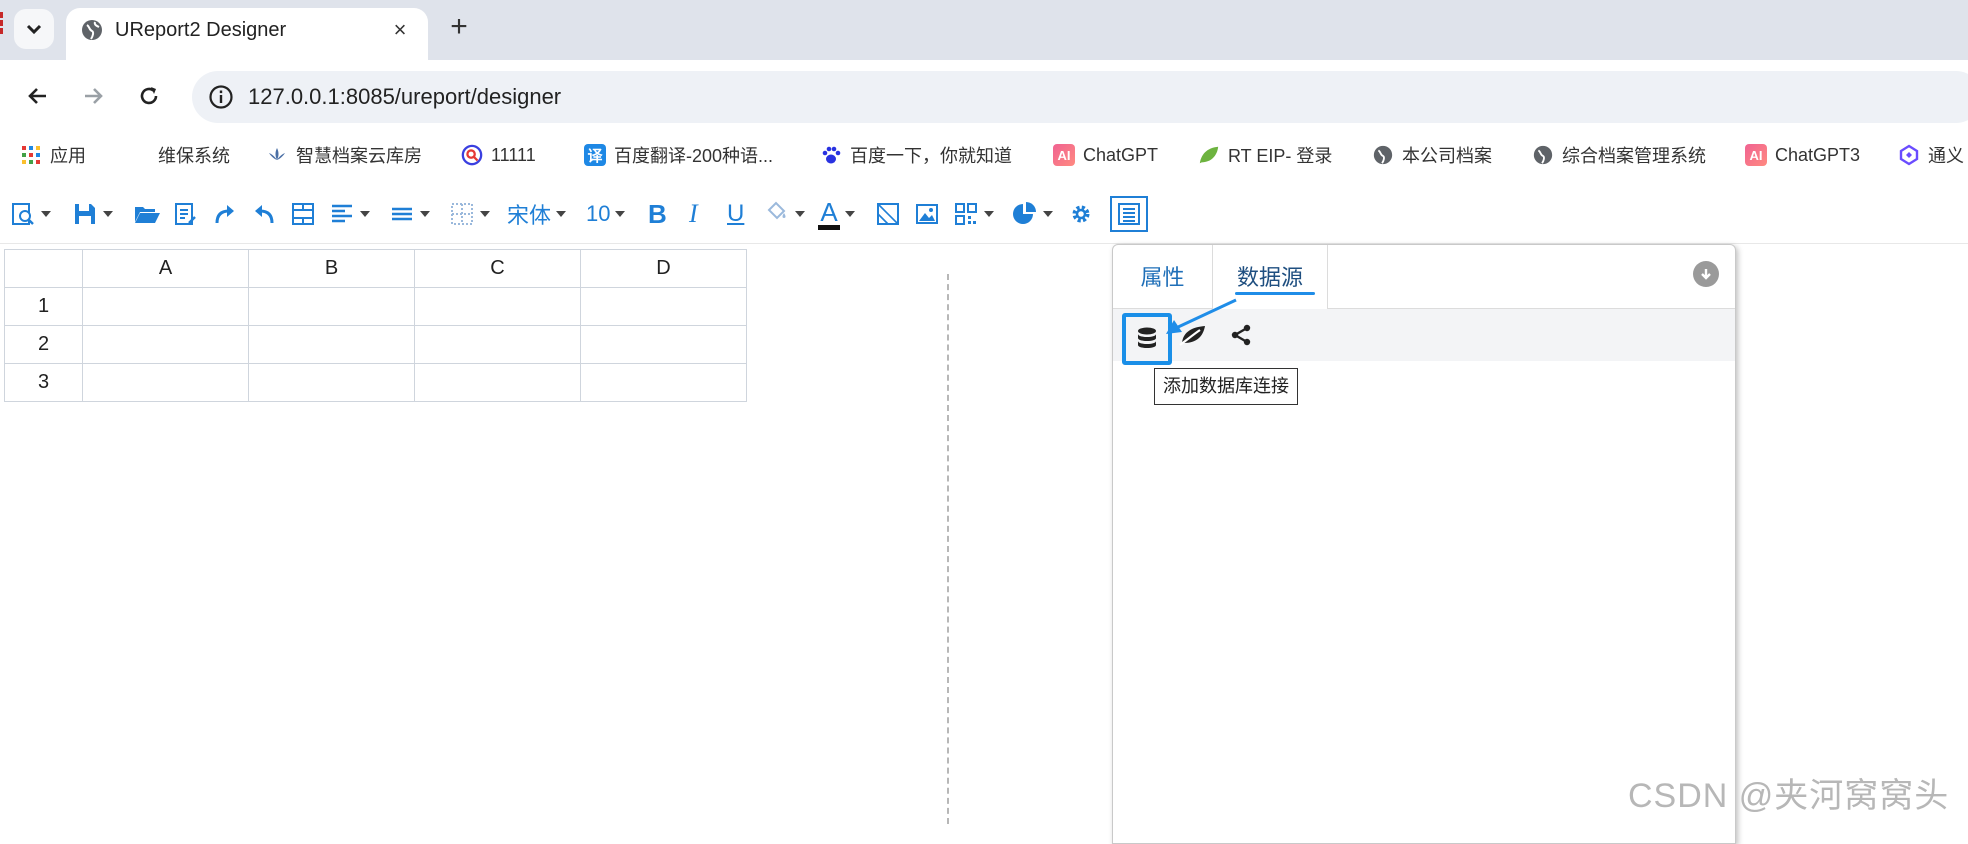  Describe the element at coordinates (829, 227) in the screenshot. I see `font-color-swatch` at that location.